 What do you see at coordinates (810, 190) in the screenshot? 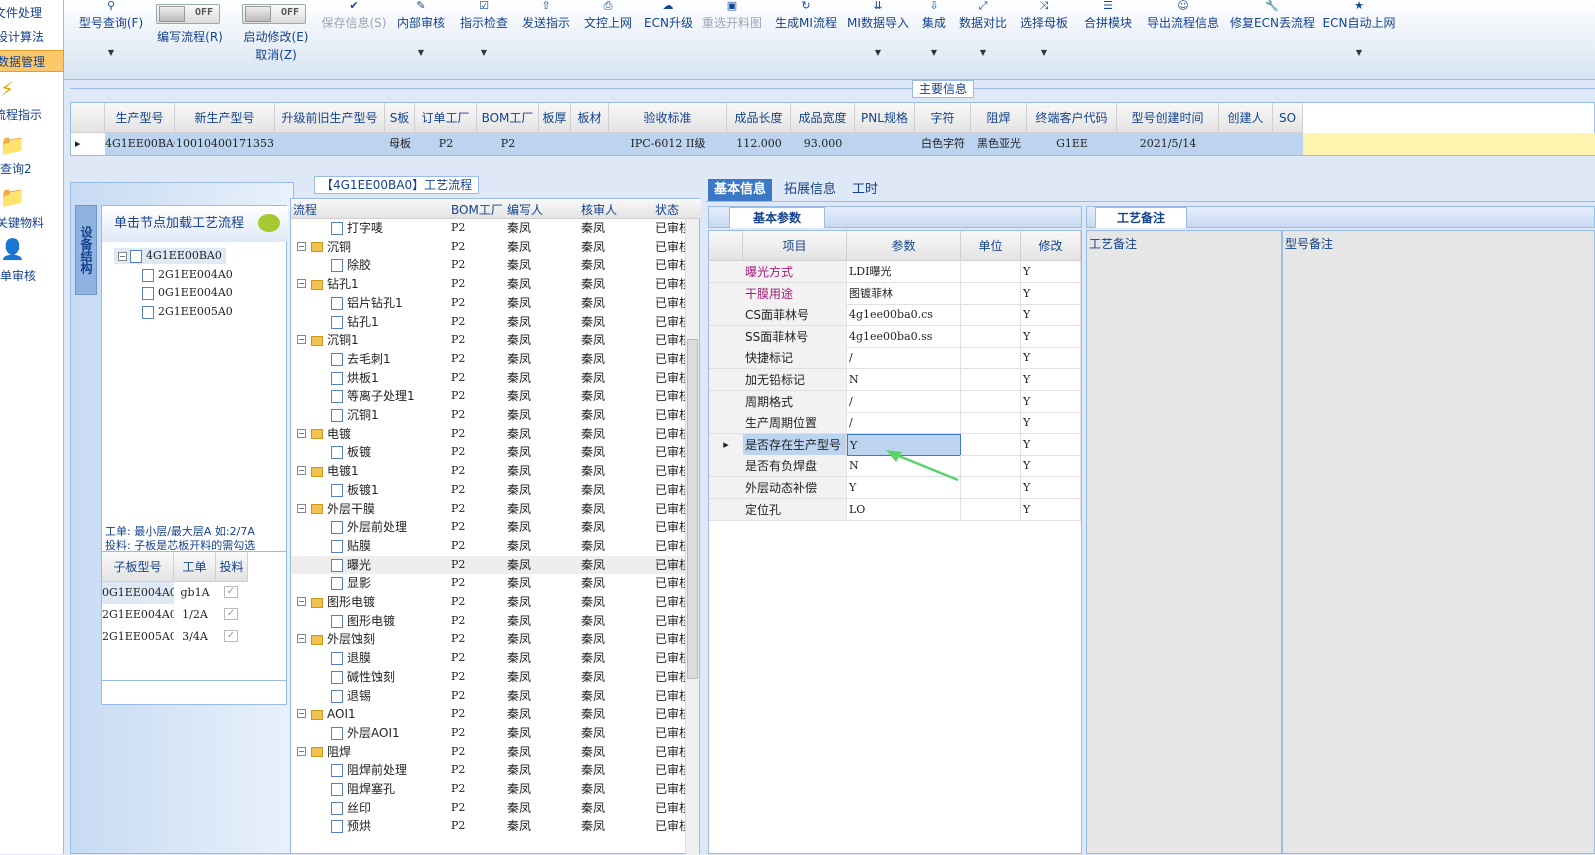
I see `tab-extended-info: 拓展信息` at bounding box center [810, 190].